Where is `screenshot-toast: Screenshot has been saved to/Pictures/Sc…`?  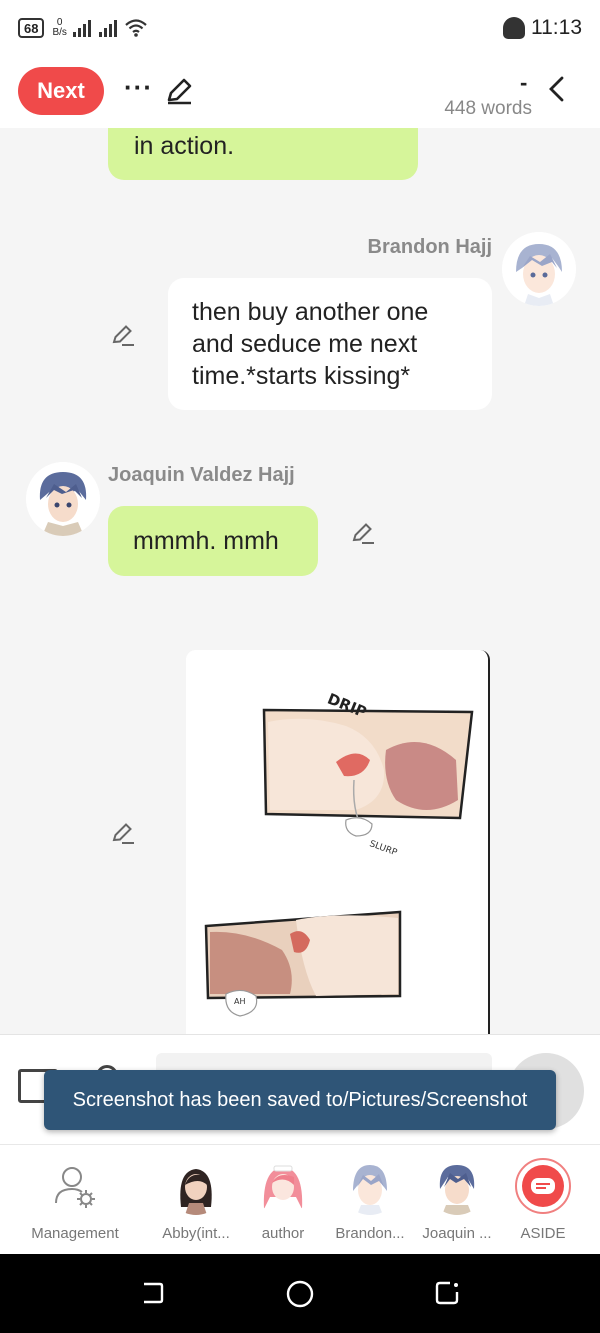 screenshot-toast: Screenshot has been saved to/Pictures/Sc… is located at coordinates (300, 1100).